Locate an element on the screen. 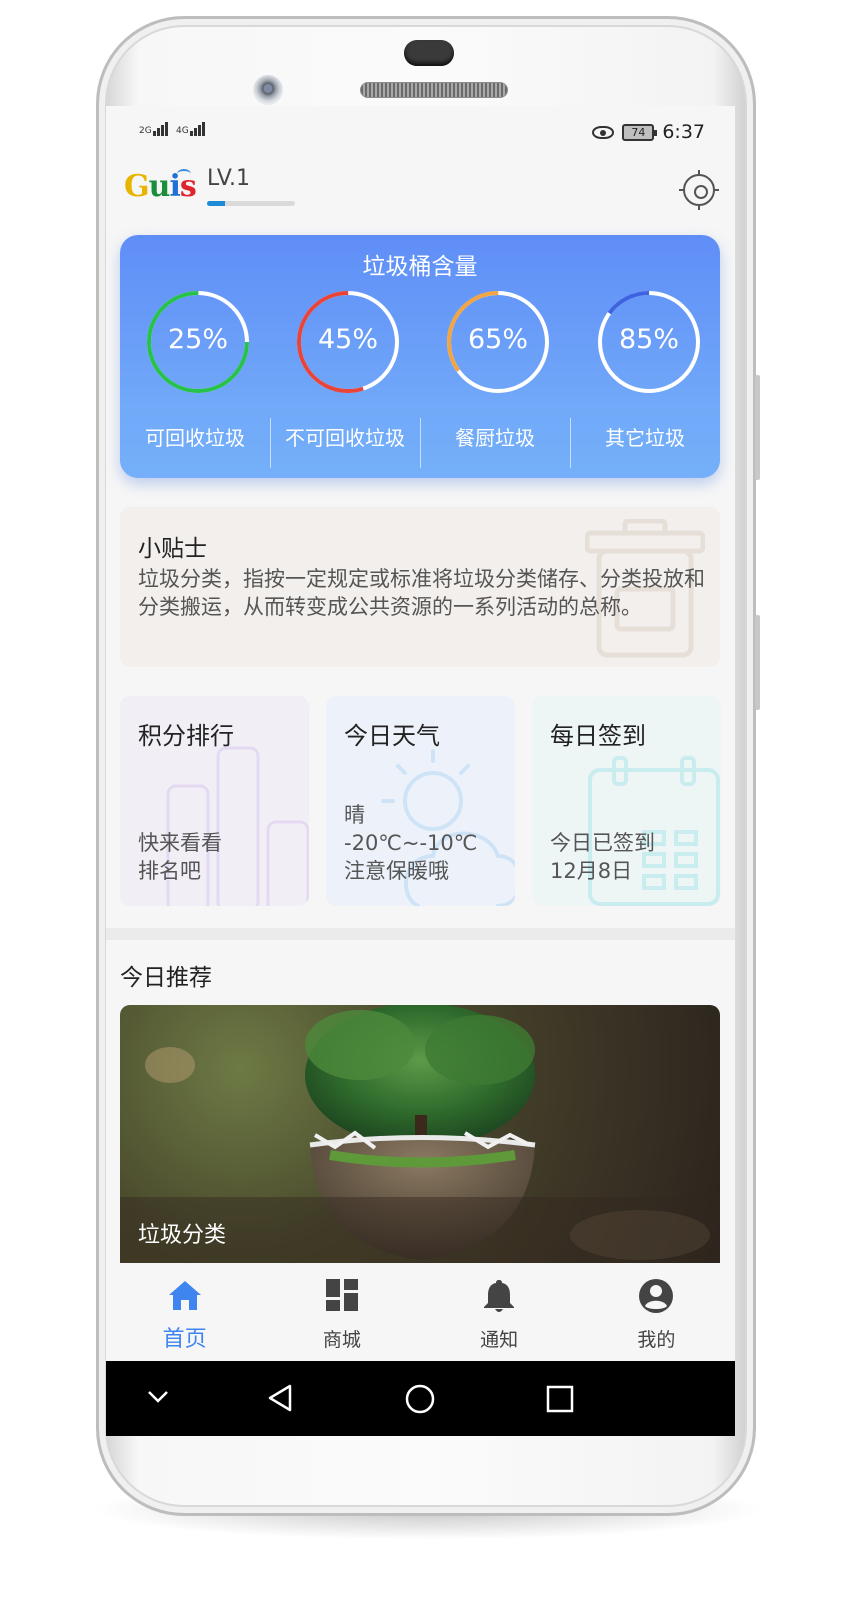 This screenshot has width=855, height=1605. gauge-2: 45% is located at coordinates (348, 342).